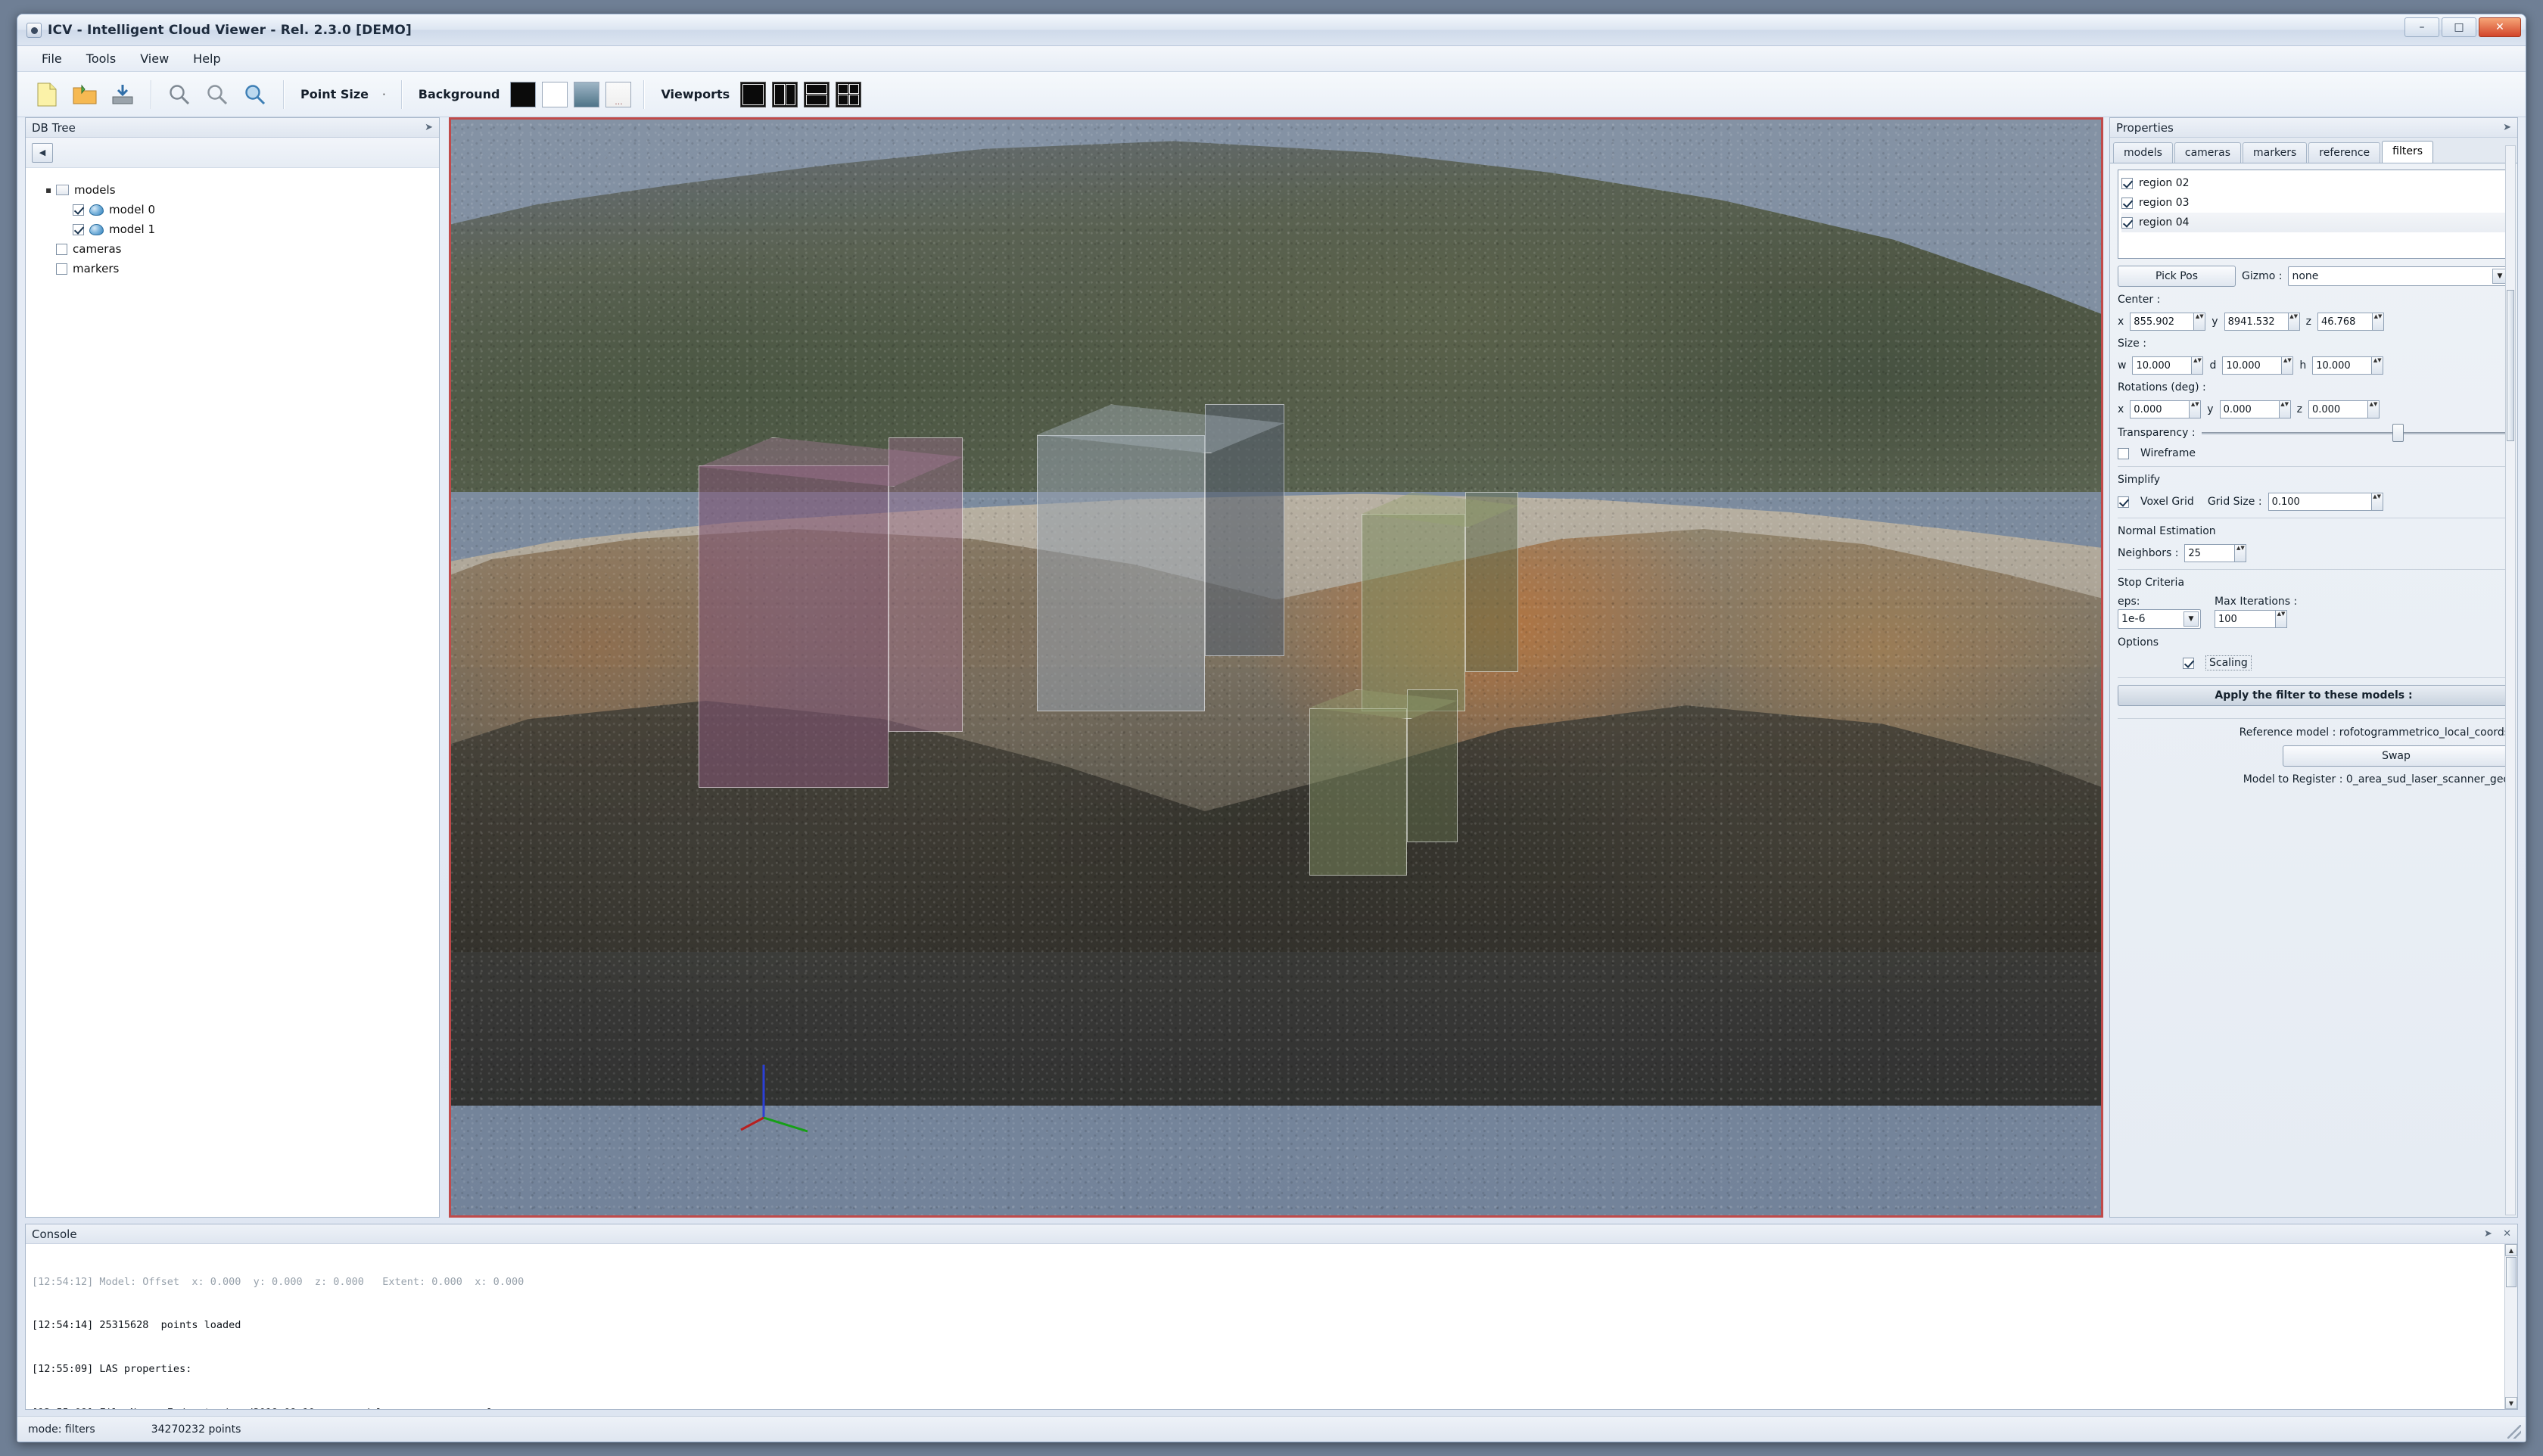 The height and width of the screenshot is (1456, 2543). Describe the element at coordinates (154, 59) in the screenshot. I see `menu-view: View` at that location.